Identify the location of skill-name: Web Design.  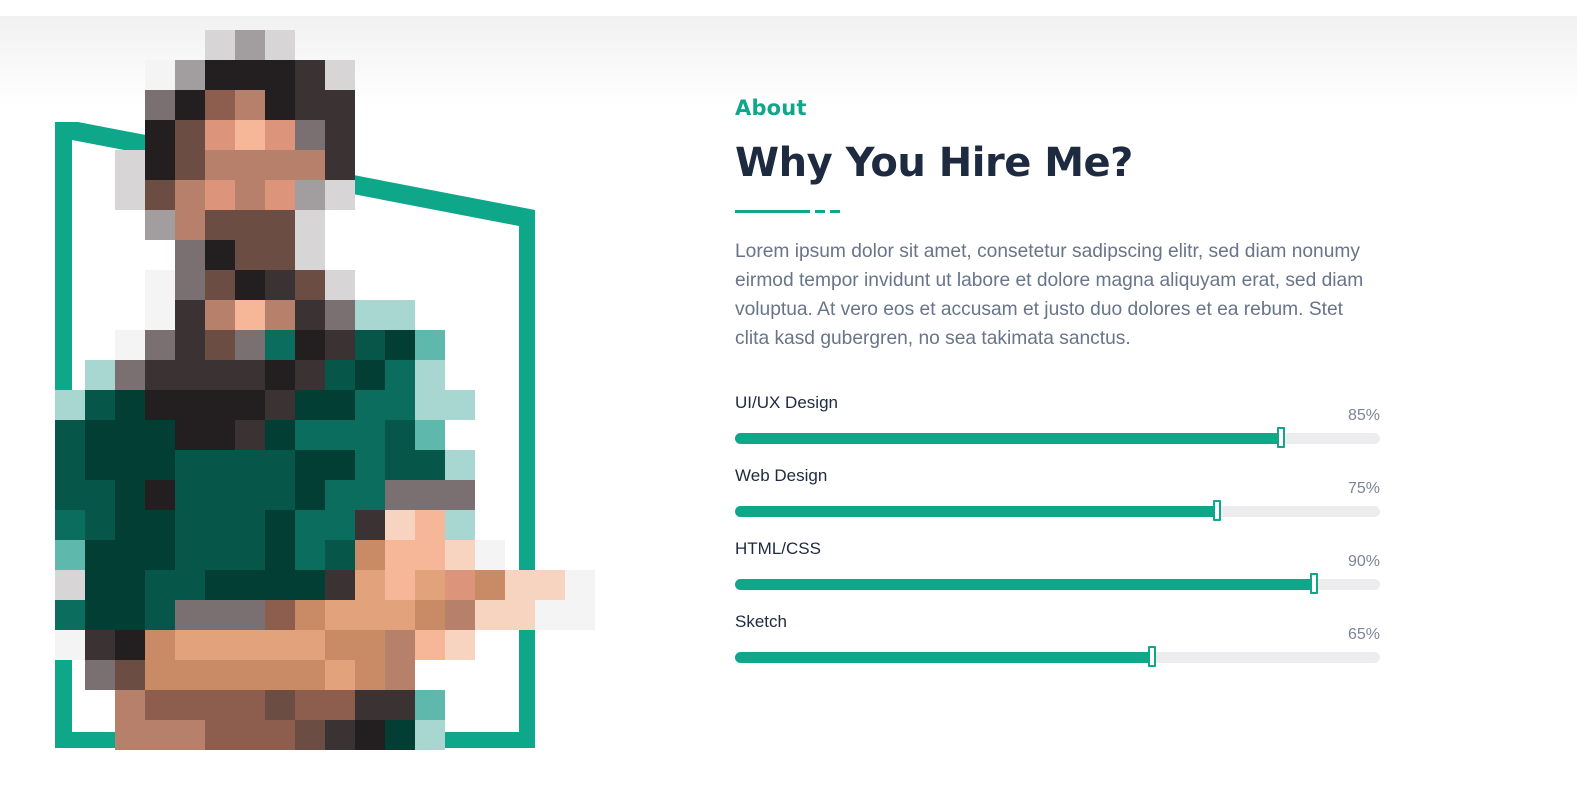
(781, 475).